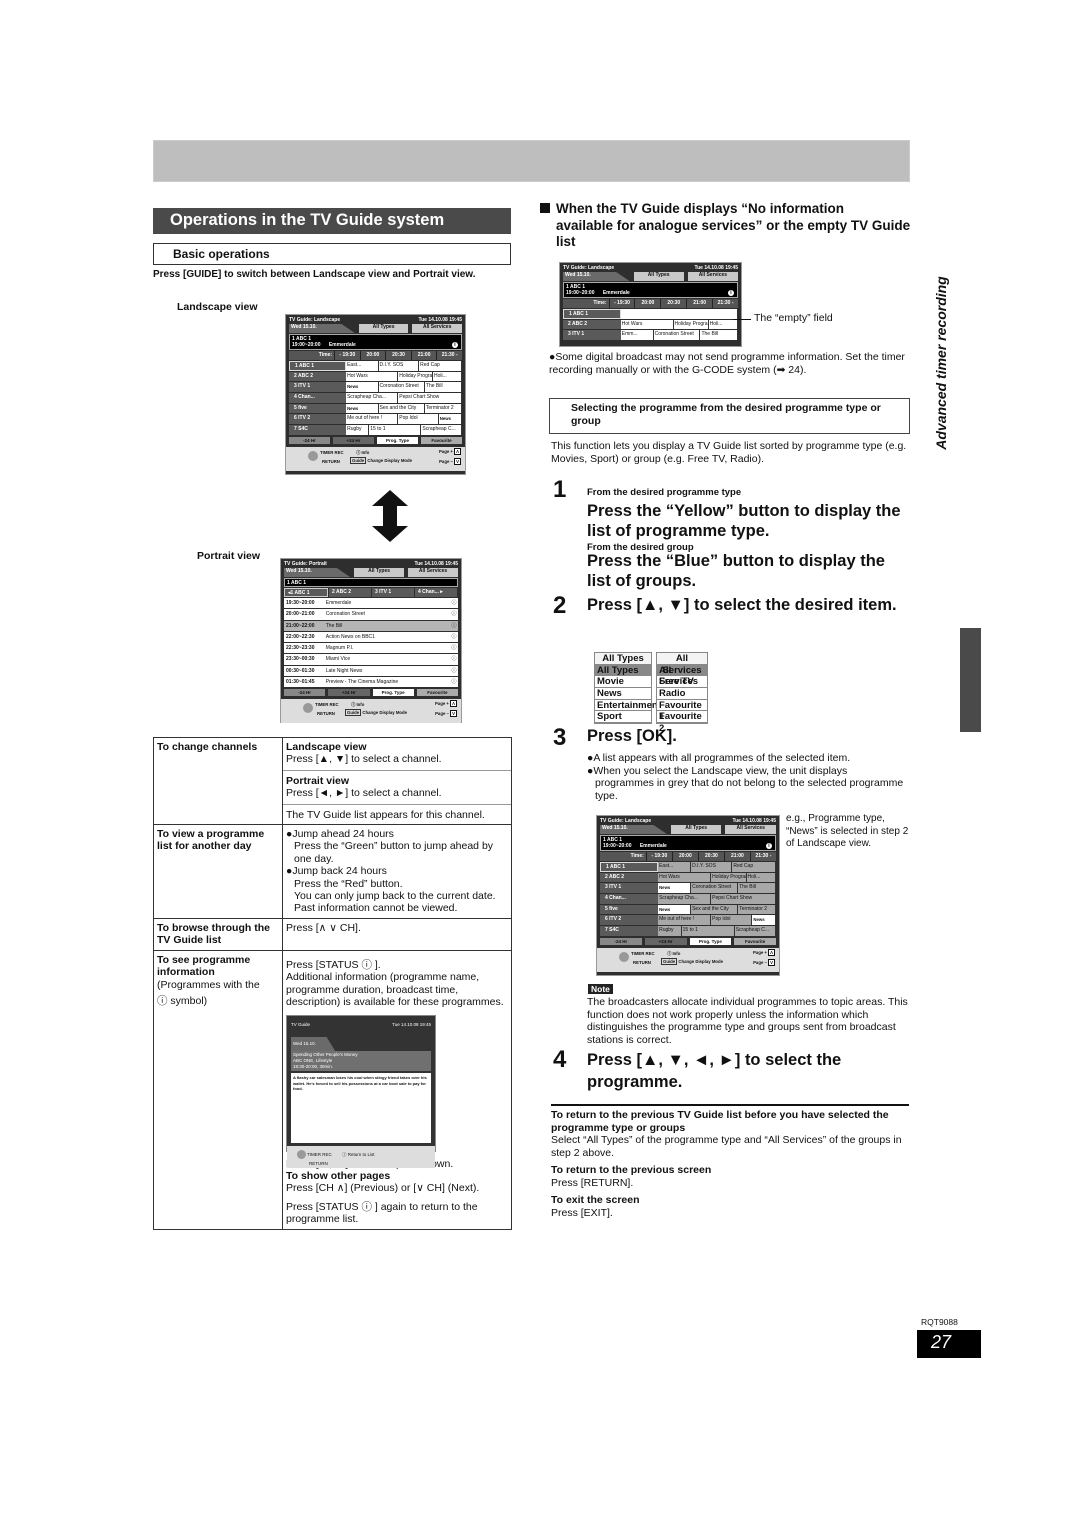 This screenshot has width=1080, height=1528. What do you see at coordinates (682, 682) in the screenshot?
I see `list-item: Free TV` at bounding box center [682, 682].